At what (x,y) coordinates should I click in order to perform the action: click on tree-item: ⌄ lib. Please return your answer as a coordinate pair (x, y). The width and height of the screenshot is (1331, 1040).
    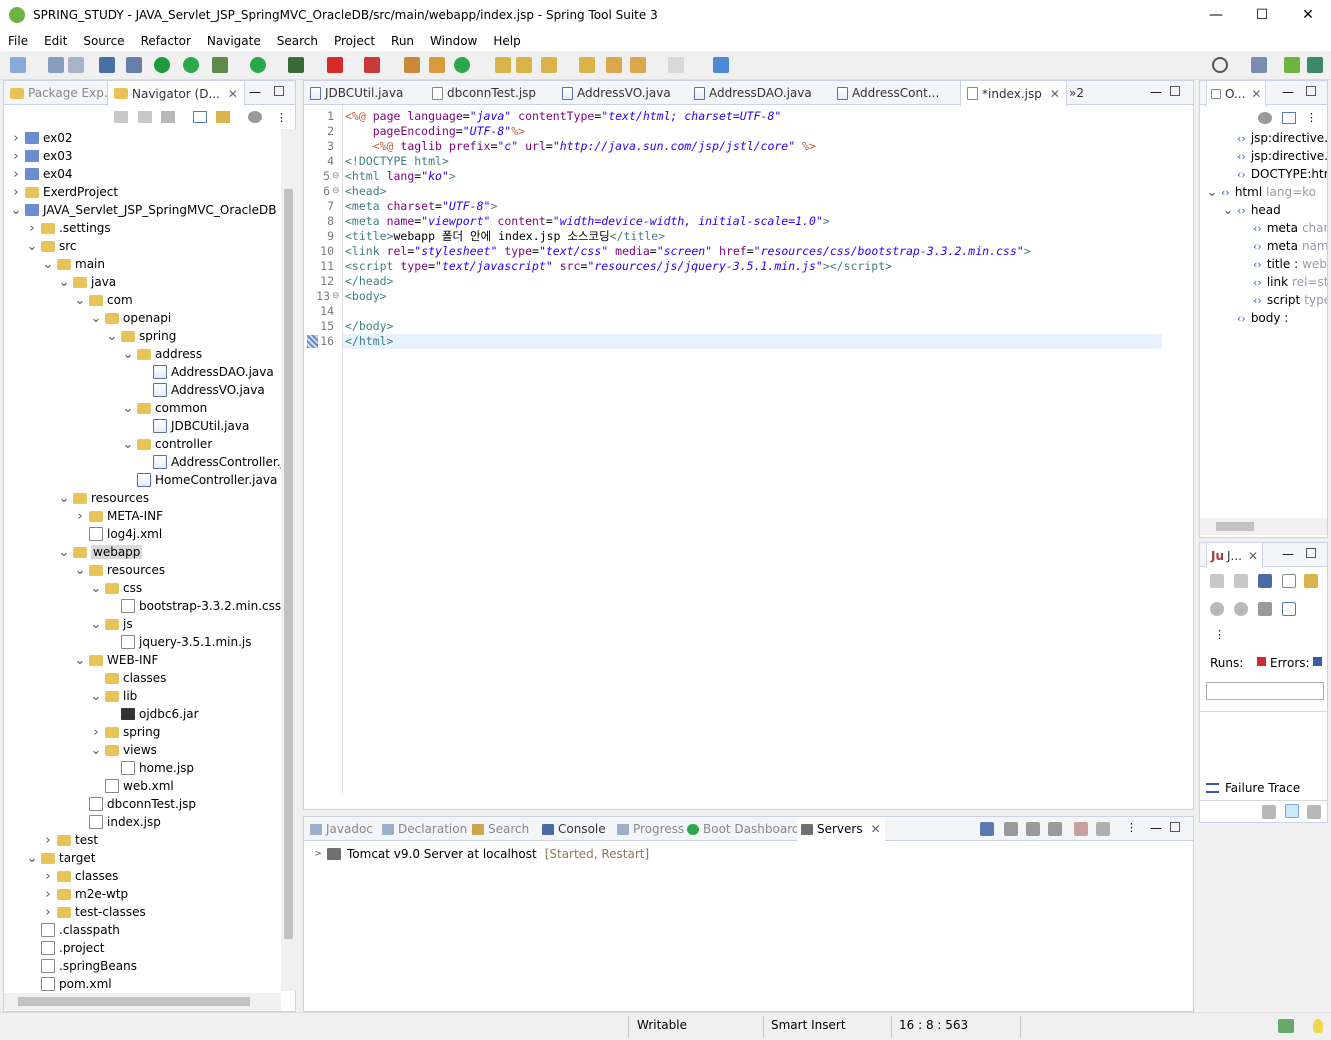
    Looking at the image, I should click on (114, 696).